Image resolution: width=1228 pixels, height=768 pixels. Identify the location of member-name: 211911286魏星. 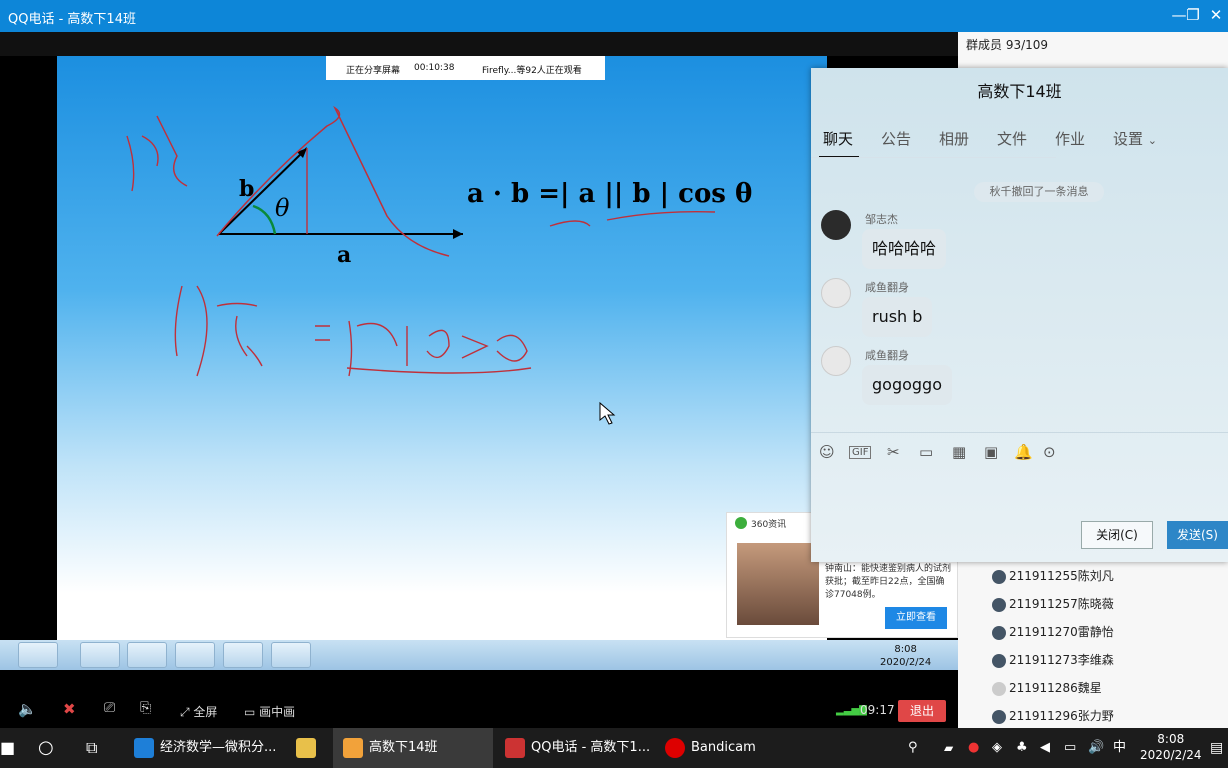
(1055, 688).